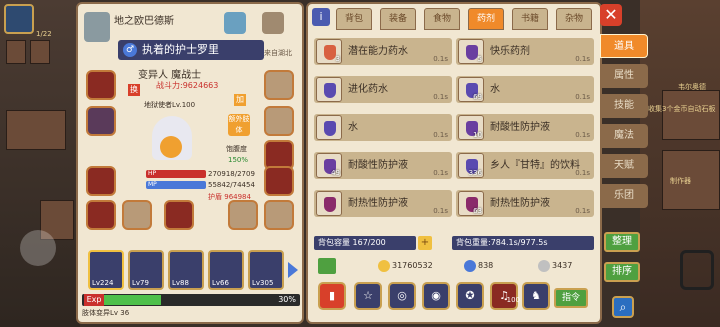 This screenshot has width=720, height=327. I want to click on category-tab-4: 天赋, so click(624, 166).